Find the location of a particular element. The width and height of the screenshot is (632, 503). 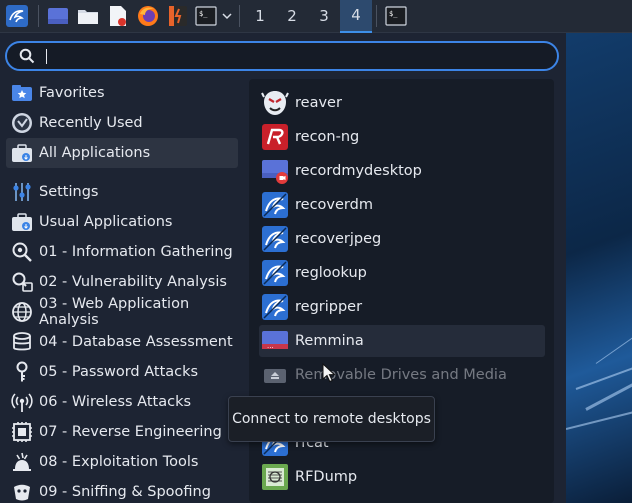

category-label: Settings is located at coordinates (69, 192).